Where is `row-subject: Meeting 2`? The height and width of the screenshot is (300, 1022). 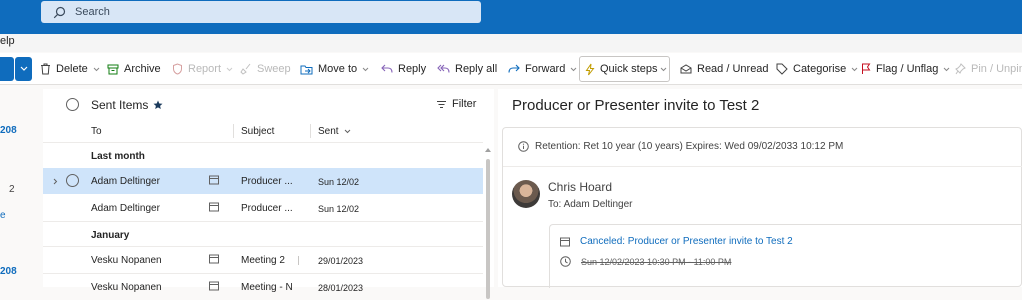 row-subject: Meeting 2 is located at coordinates (263, 260).